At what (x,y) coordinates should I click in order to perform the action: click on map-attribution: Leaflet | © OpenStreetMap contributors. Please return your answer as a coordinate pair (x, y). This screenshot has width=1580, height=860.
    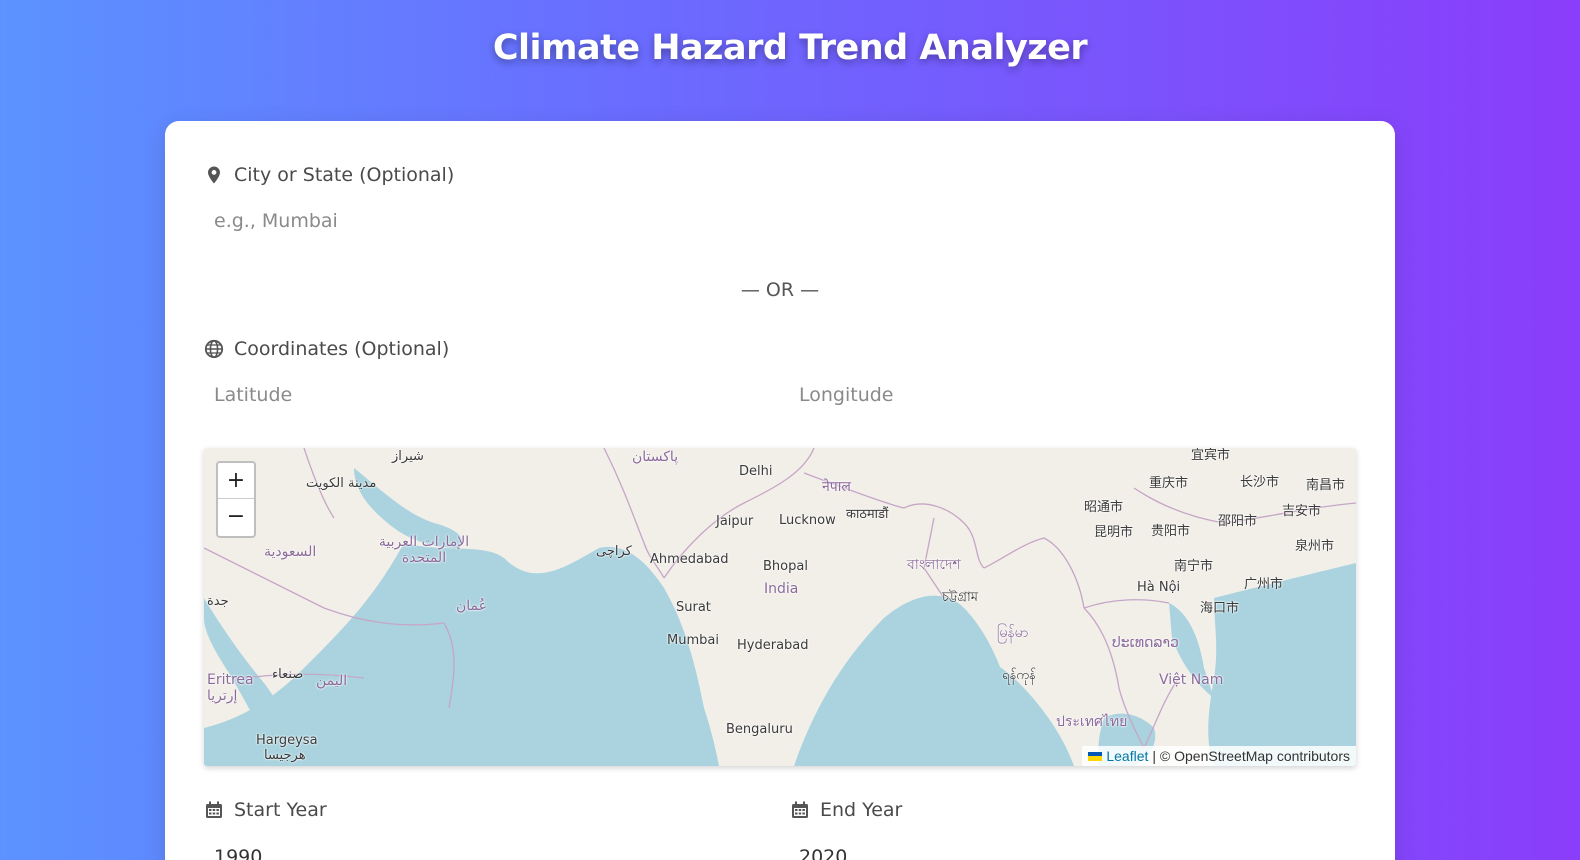
    Looking at the image, I should click on (1219, 756).